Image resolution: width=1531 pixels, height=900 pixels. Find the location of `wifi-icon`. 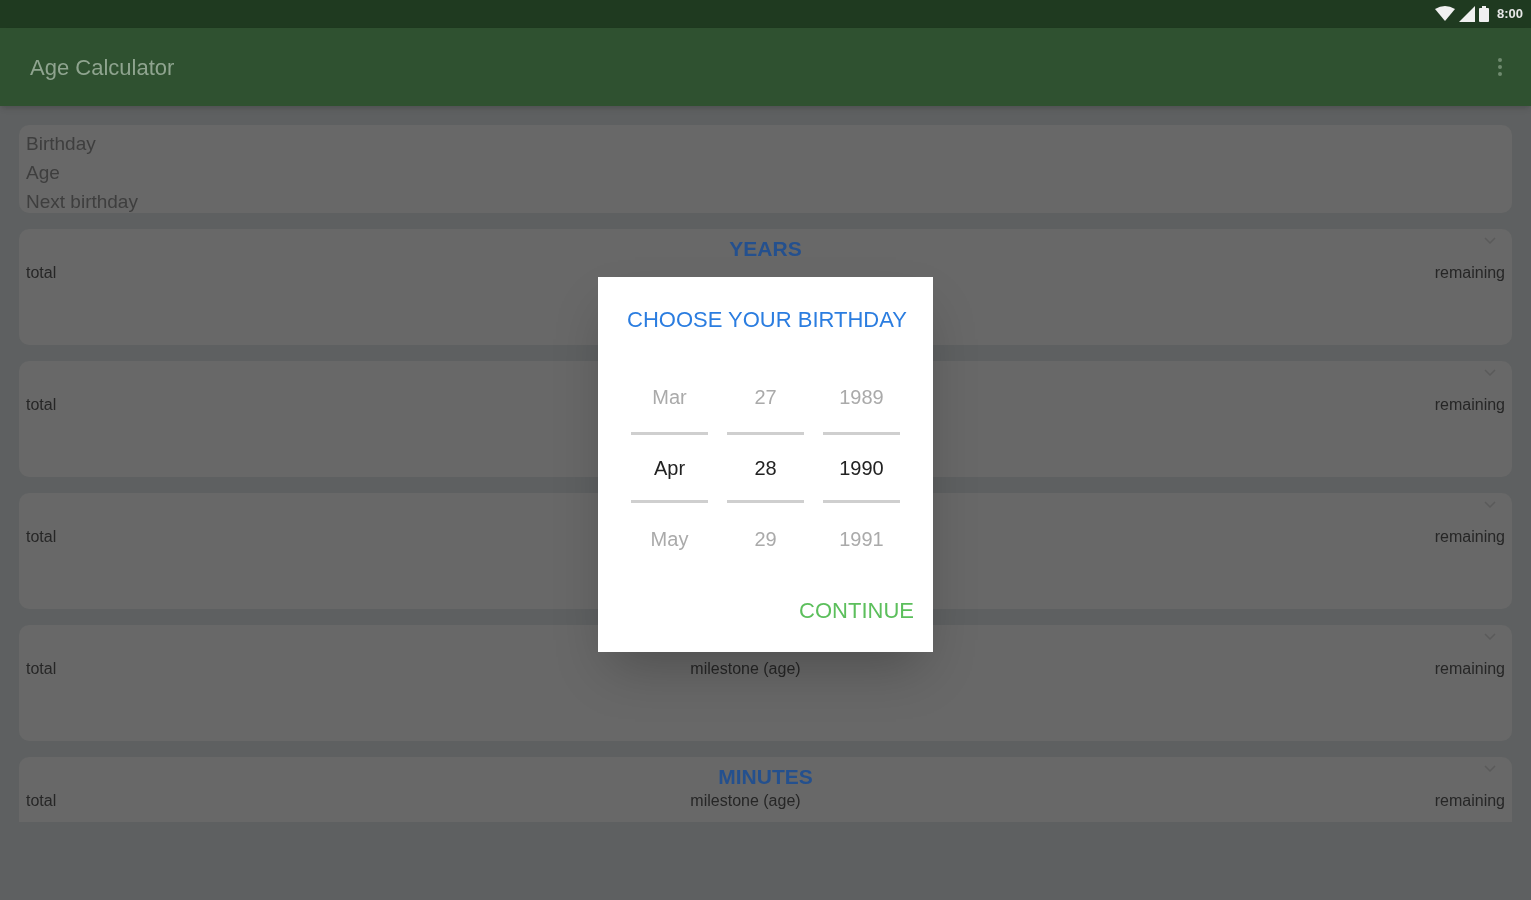

wifi-icon is located at coordinates (1444, 14).